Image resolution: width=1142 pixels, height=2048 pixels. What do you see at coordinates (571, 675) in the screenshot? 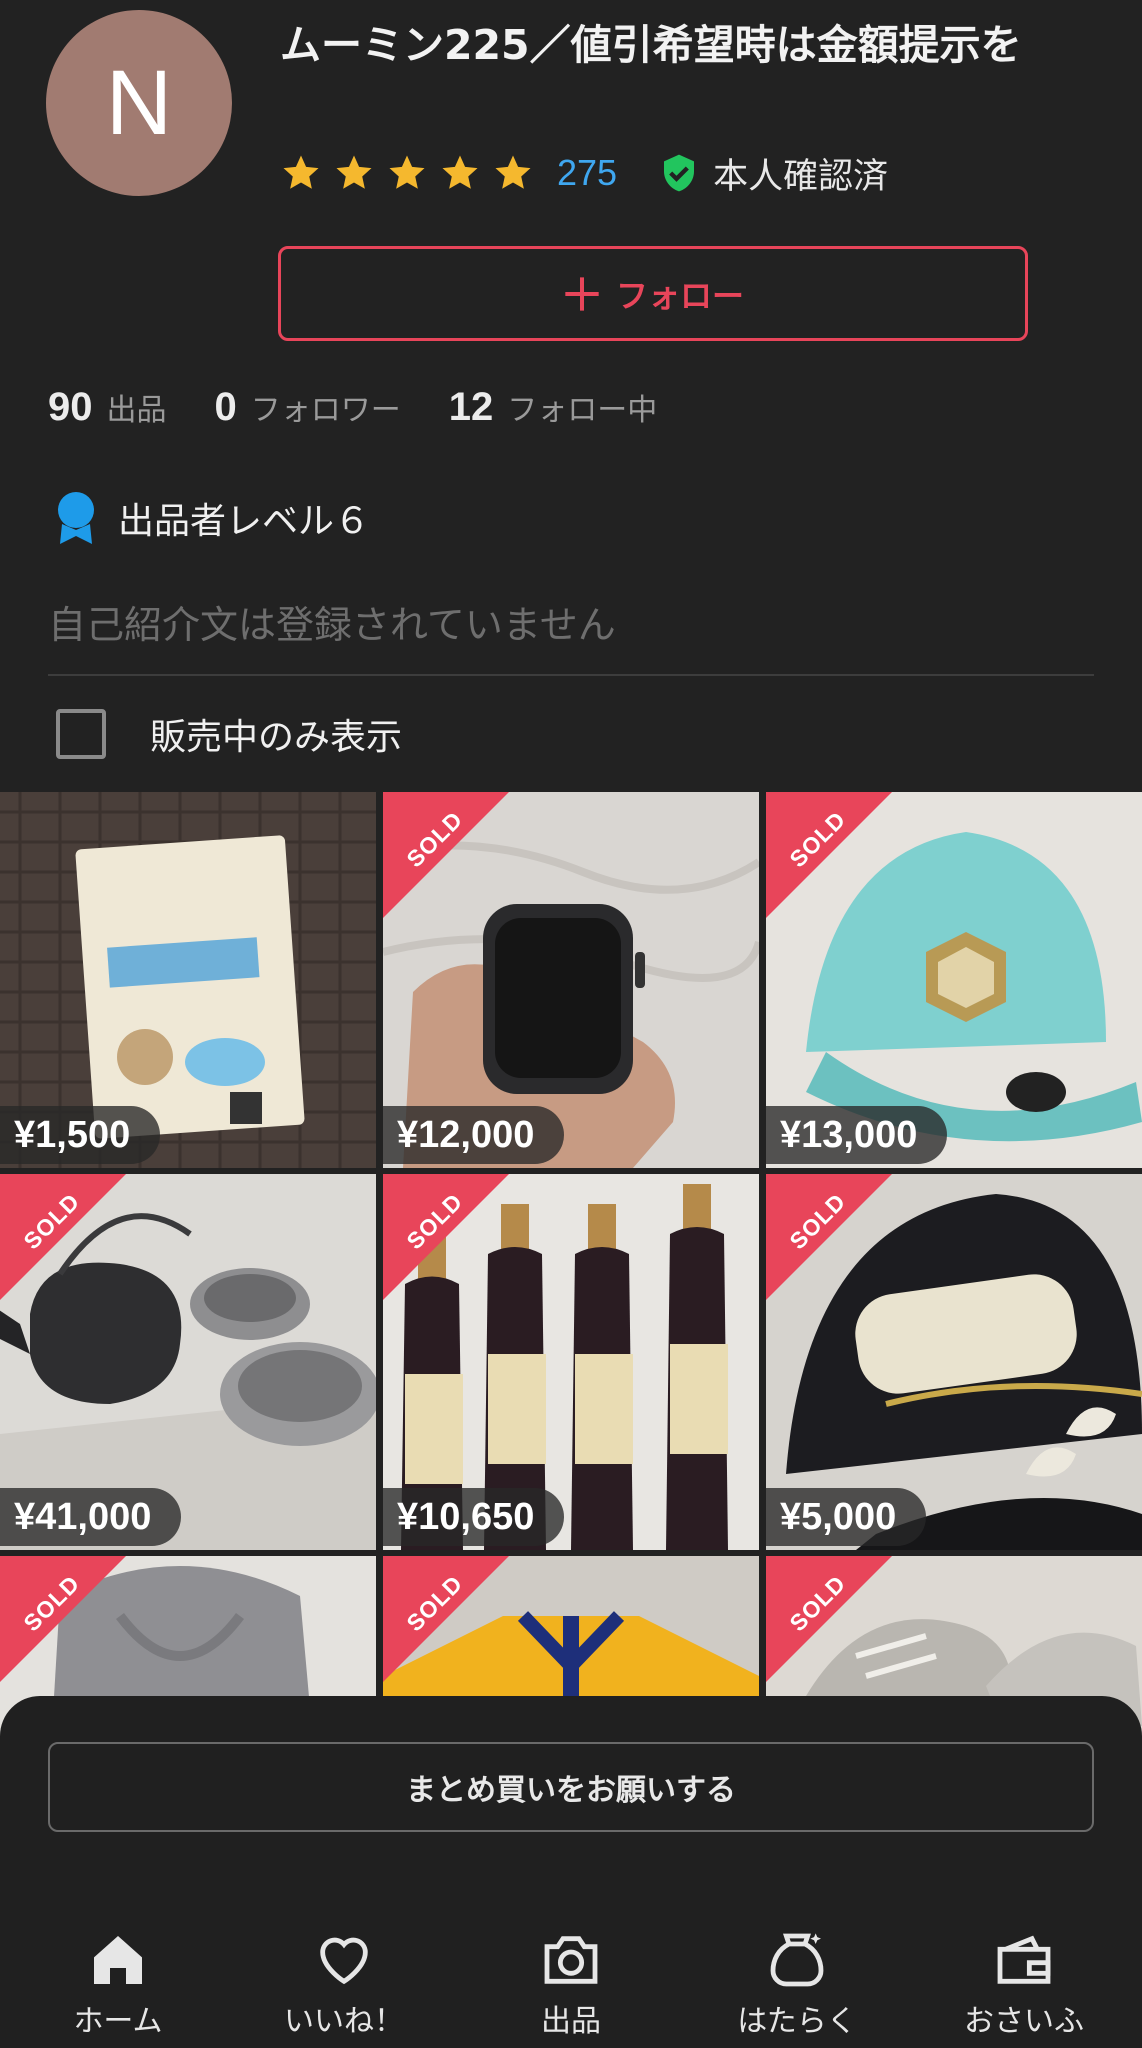
I see `divider` at bounding box center [571, 675].